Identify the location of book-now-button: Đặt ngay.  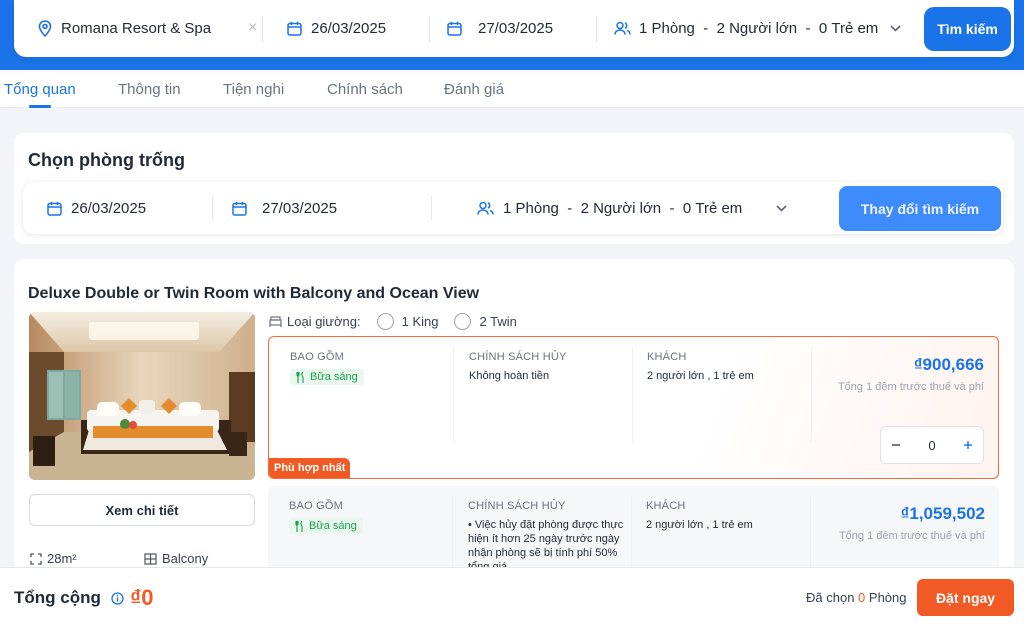
(965, 597).